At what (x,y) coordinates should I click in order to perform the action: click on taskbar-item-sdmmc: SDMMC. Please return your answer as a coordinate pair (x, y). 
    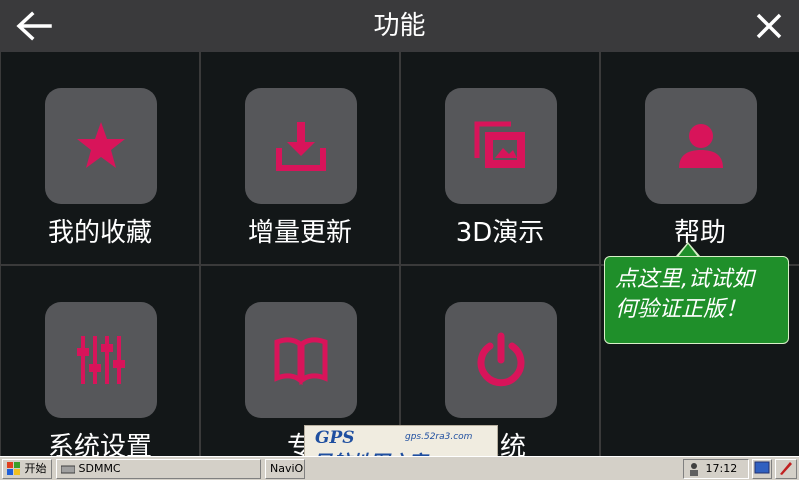
    Looking at the image, I should click on (158, 469).